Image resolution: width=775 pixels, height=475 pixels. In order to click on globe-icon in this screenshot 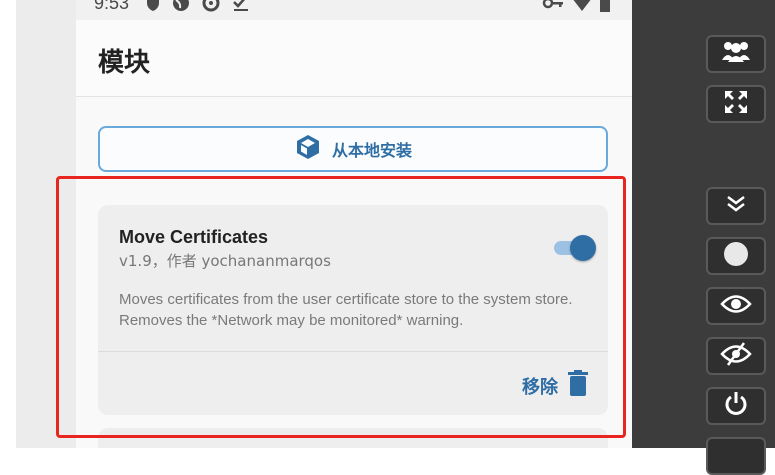, I will do `click(181, 6)`.